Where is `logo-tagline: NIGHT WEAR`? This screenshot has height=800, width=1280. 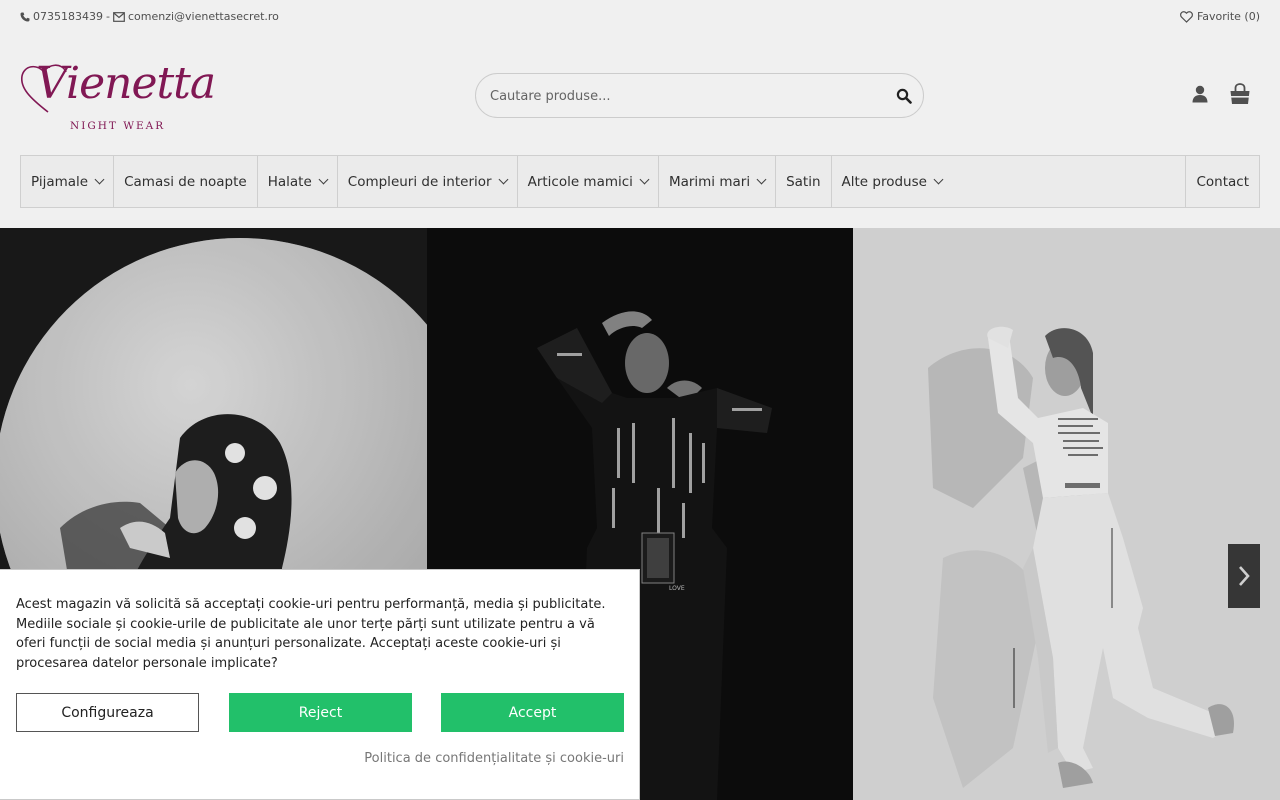 logo-tagline: NIGHT WEAR is located at coordinates (118, 126).